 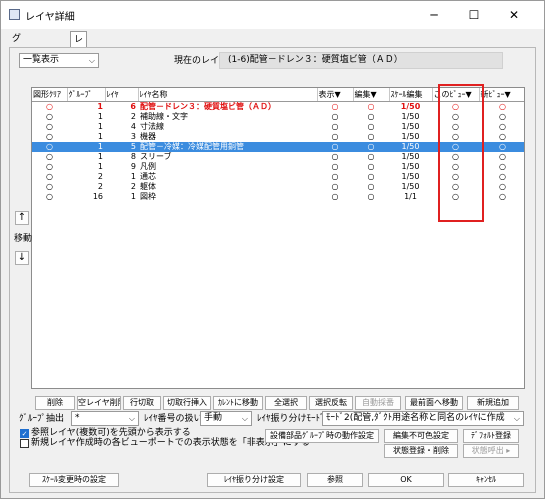 What do you see at coordinates (254, 480) in the screenshot?
I see `layer-assign-settings-button: ﾚｲﾔ振り分け設定` at bounding box center [254, 480].